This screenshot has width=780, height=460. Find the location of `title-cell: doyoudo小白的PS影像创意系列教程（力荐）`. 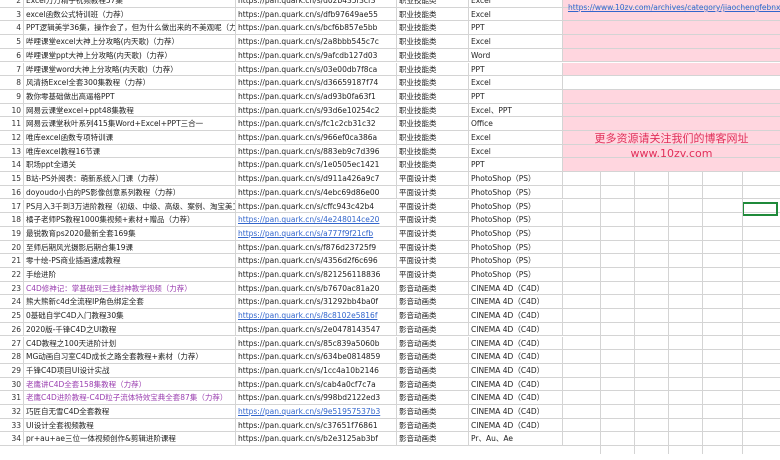

title-cell: doyoudo小白的PS影像创意系列教程（力荐） is located at coordinates (130, 192).